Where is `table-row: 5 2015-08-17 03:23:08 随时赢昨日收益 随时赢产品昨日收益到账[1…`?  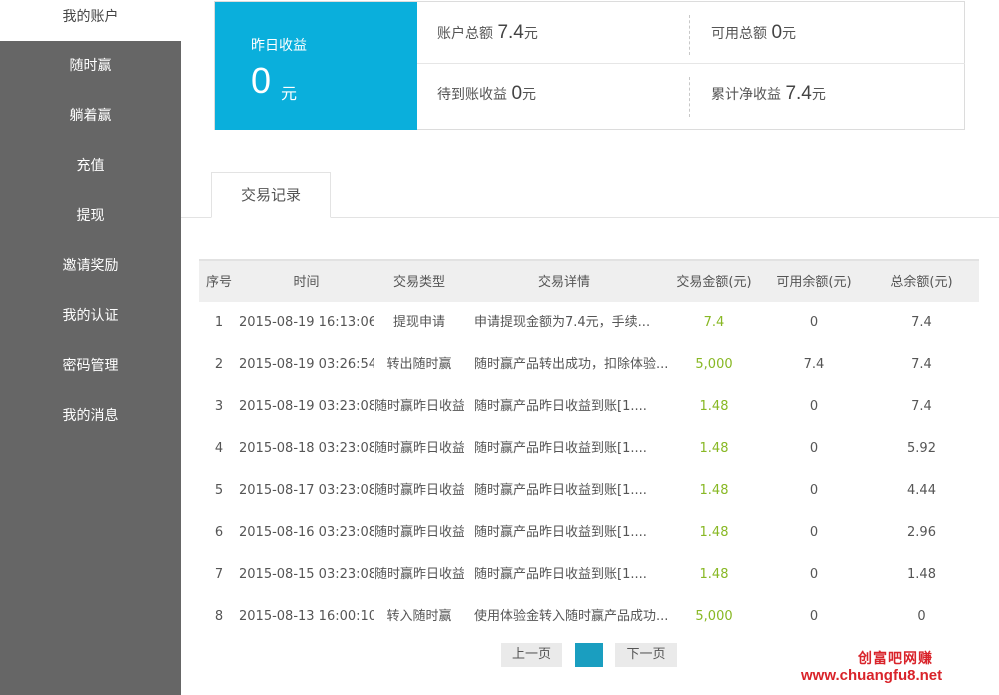
table-row: 5 2015-08-17 03:23:08 随时赢昨日收益 随时赢产品昨日收益到账[1… is located at coordinates (589, 491).